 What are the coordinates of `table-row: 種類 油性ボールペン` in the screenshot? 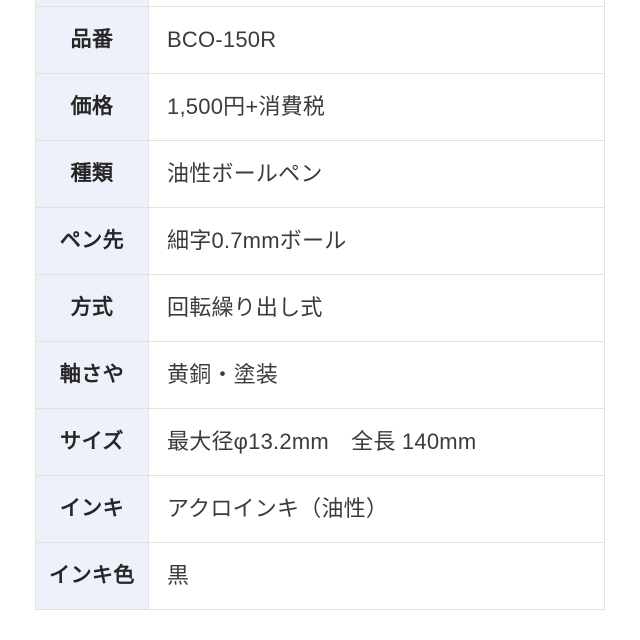 It's located at (320, 174).